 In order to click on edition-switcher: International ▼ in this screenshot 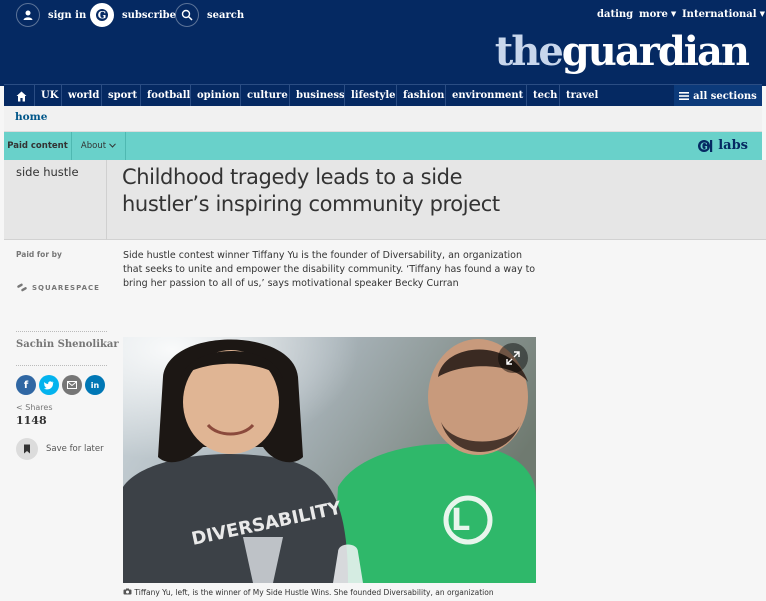, I will do `click(723, 14)`.